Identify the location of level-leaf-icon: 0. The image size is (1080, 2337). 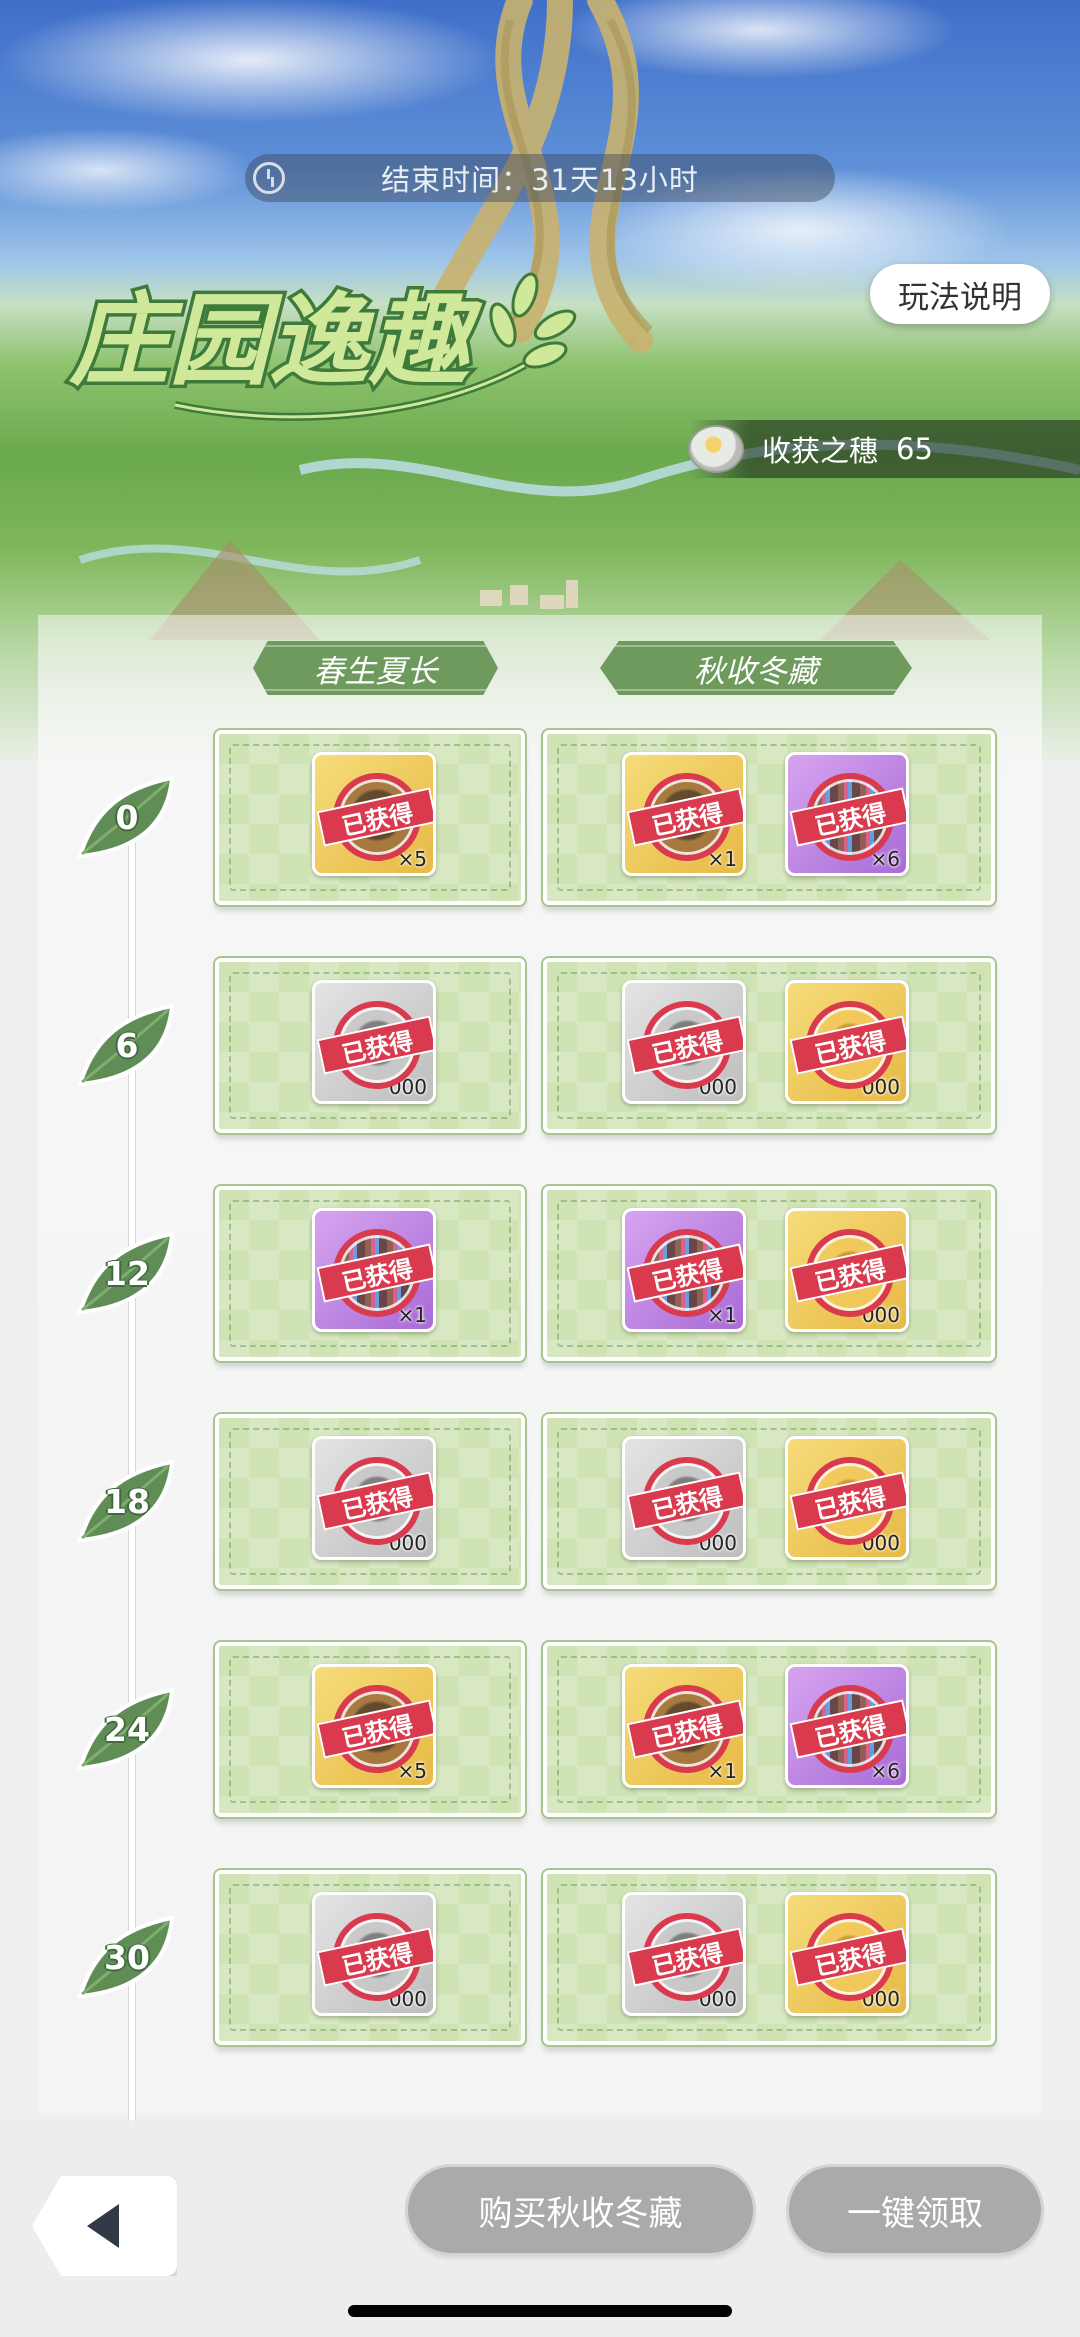
(127, 817).